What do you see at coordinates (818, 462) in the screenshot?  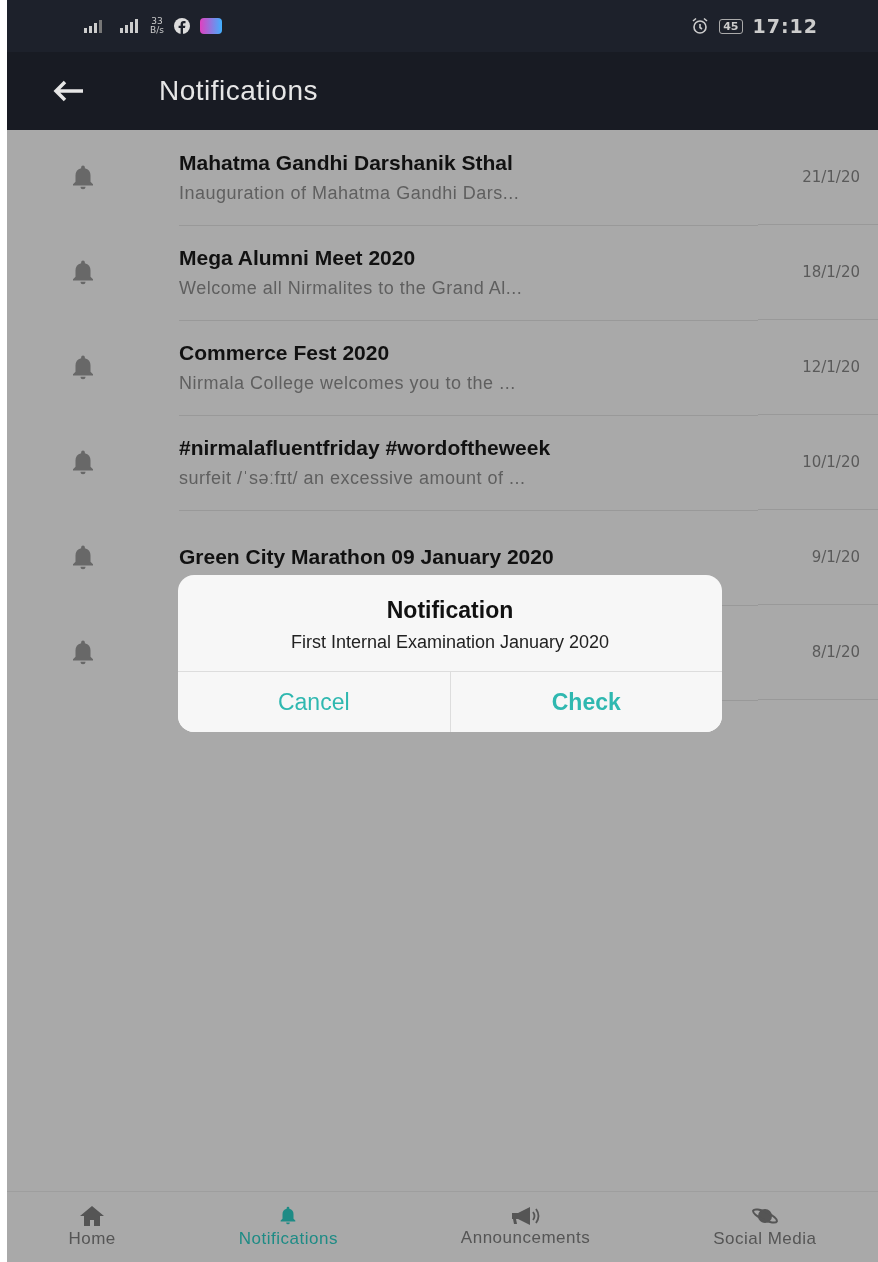 I see `notification-date: 10/1/20` at bounding box center [818, 462].